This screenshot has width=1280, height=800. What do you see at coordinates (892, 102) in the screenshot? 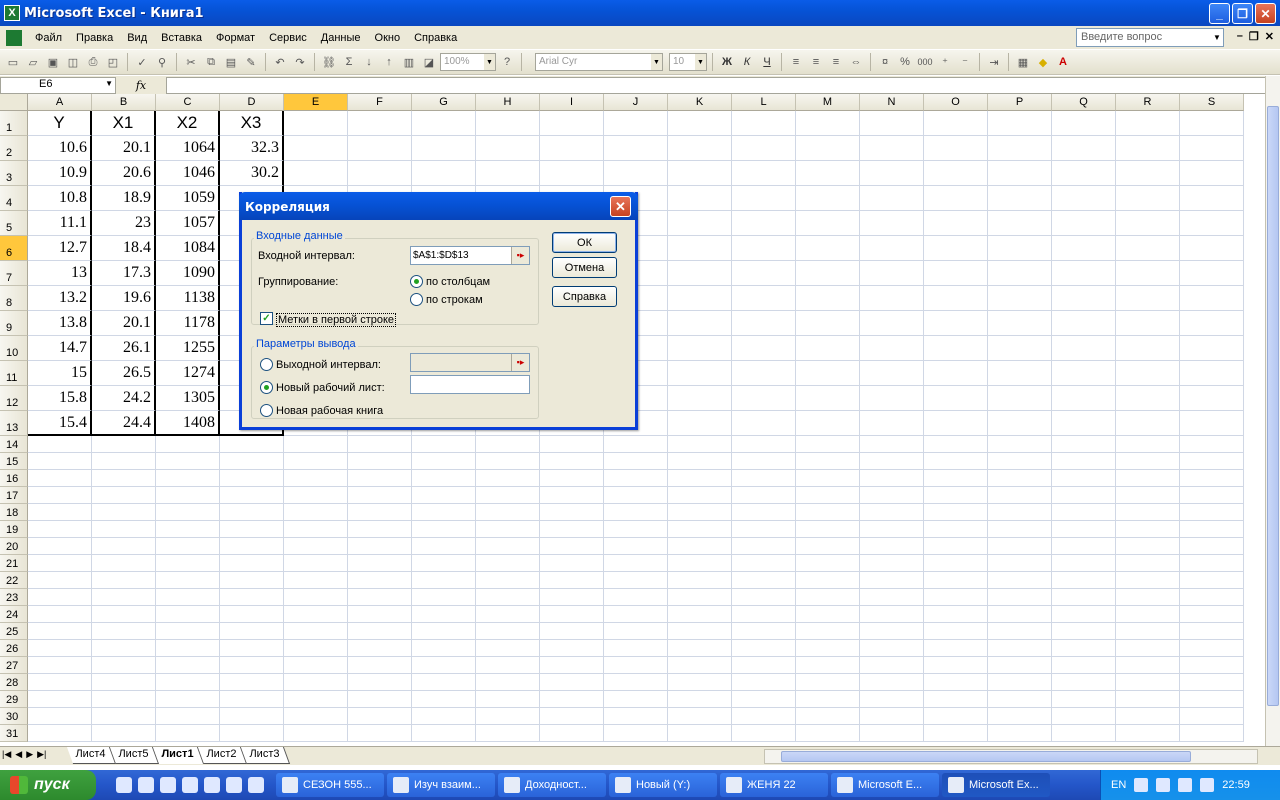
I see `column-header: N` at bounding box center [892, 102].